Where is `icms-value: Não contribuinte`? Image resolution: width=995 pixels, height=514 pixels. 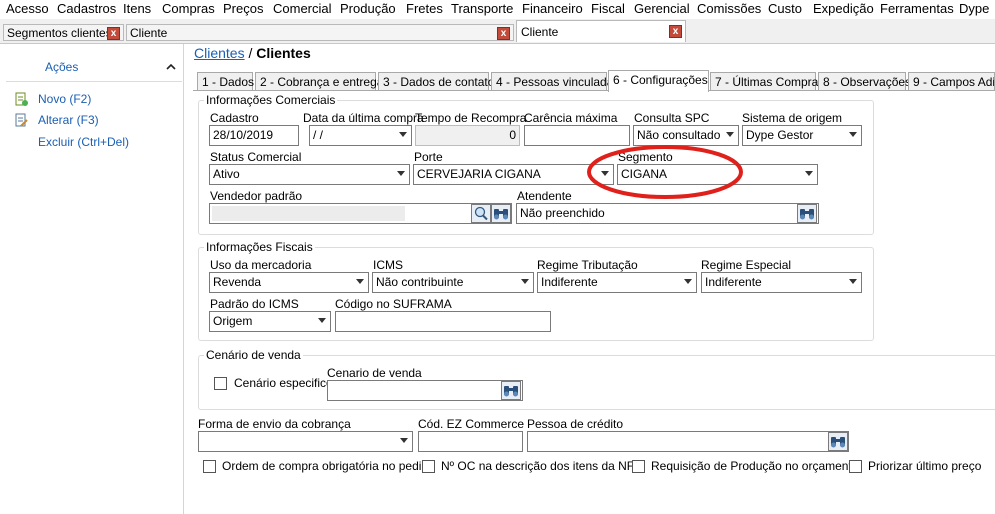
icms-value: Não contribuinte is located at coordinates (420, 282).